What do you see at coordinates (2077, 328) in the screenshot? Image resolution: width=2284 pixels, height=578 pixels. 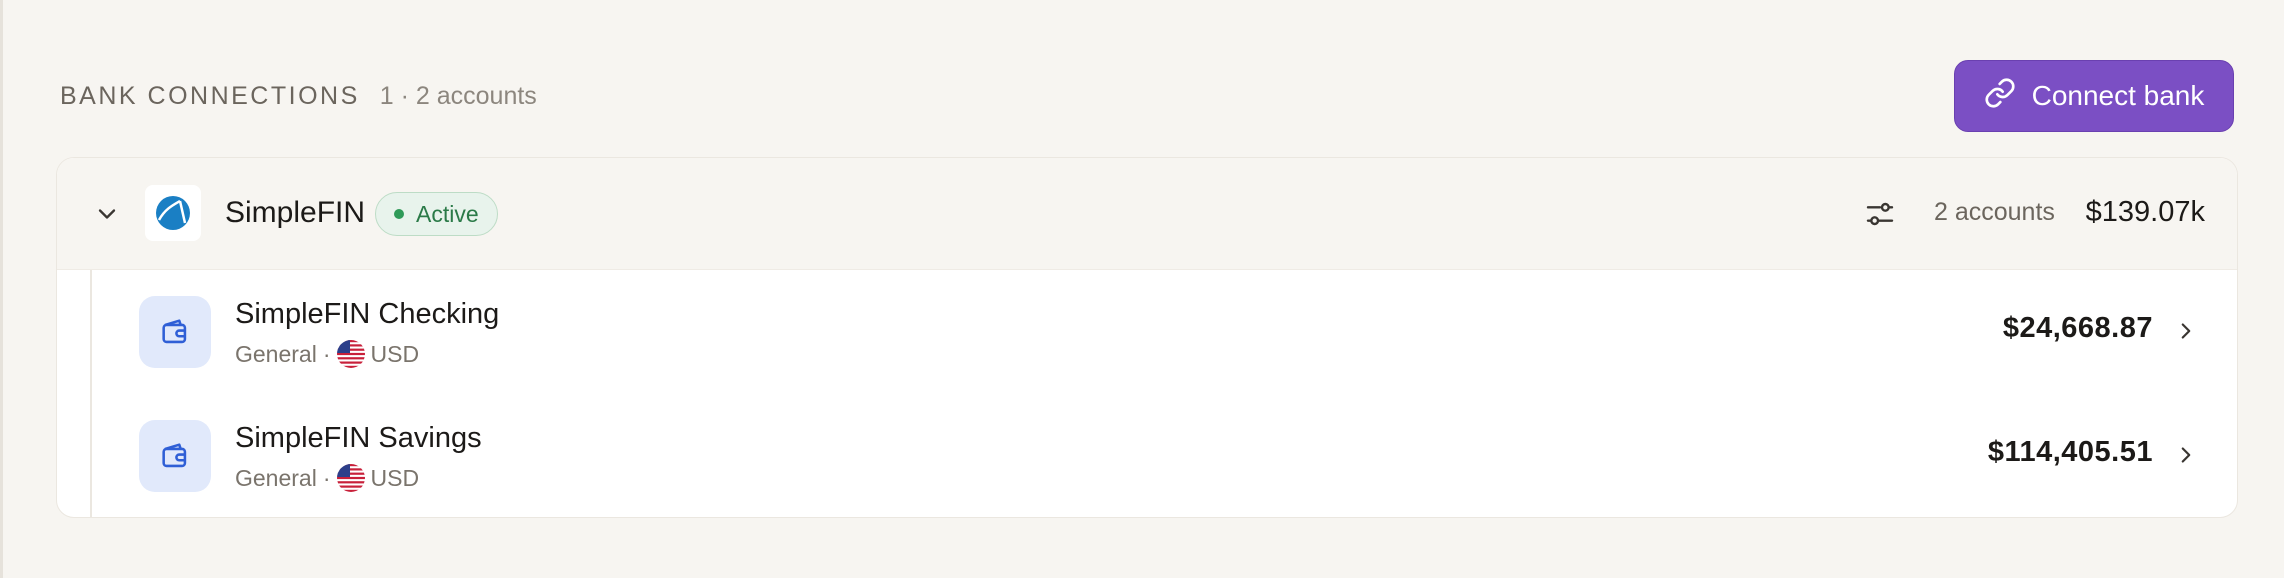 I see `account-balance: $24,668.87` at bounding box center [2077, 328].